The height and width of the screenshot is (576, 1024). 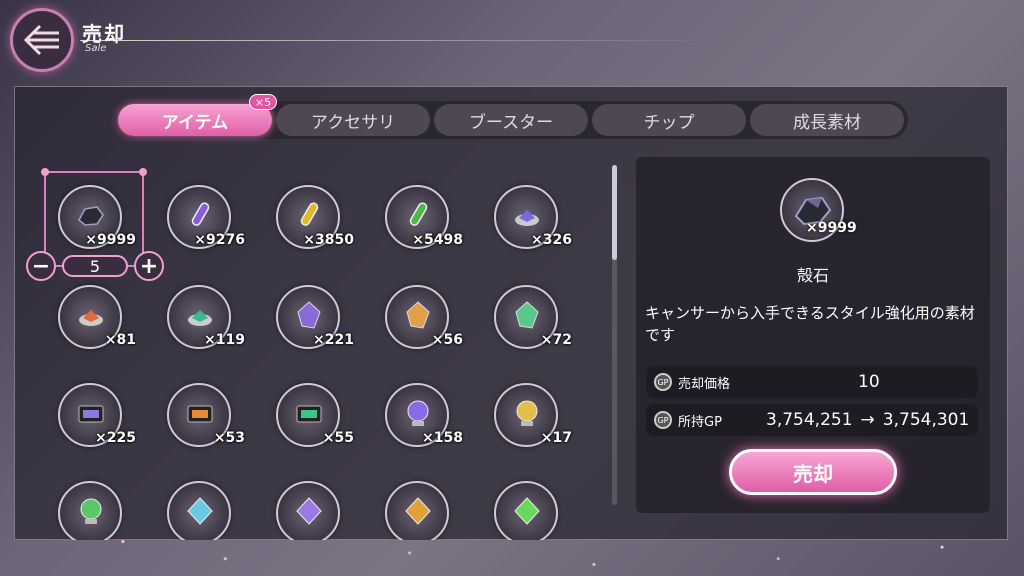 I want to click on item-slot: ×9276, so click(x=195, y=215).